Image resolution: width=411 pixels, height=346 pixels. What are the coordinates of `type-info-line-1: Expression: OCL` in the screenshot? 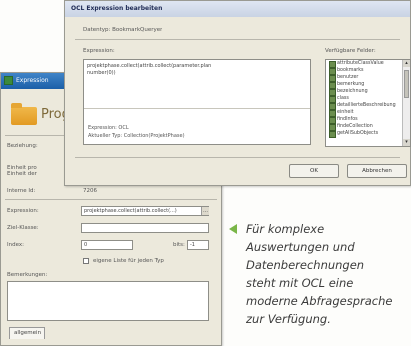 It's located at (108, 128).